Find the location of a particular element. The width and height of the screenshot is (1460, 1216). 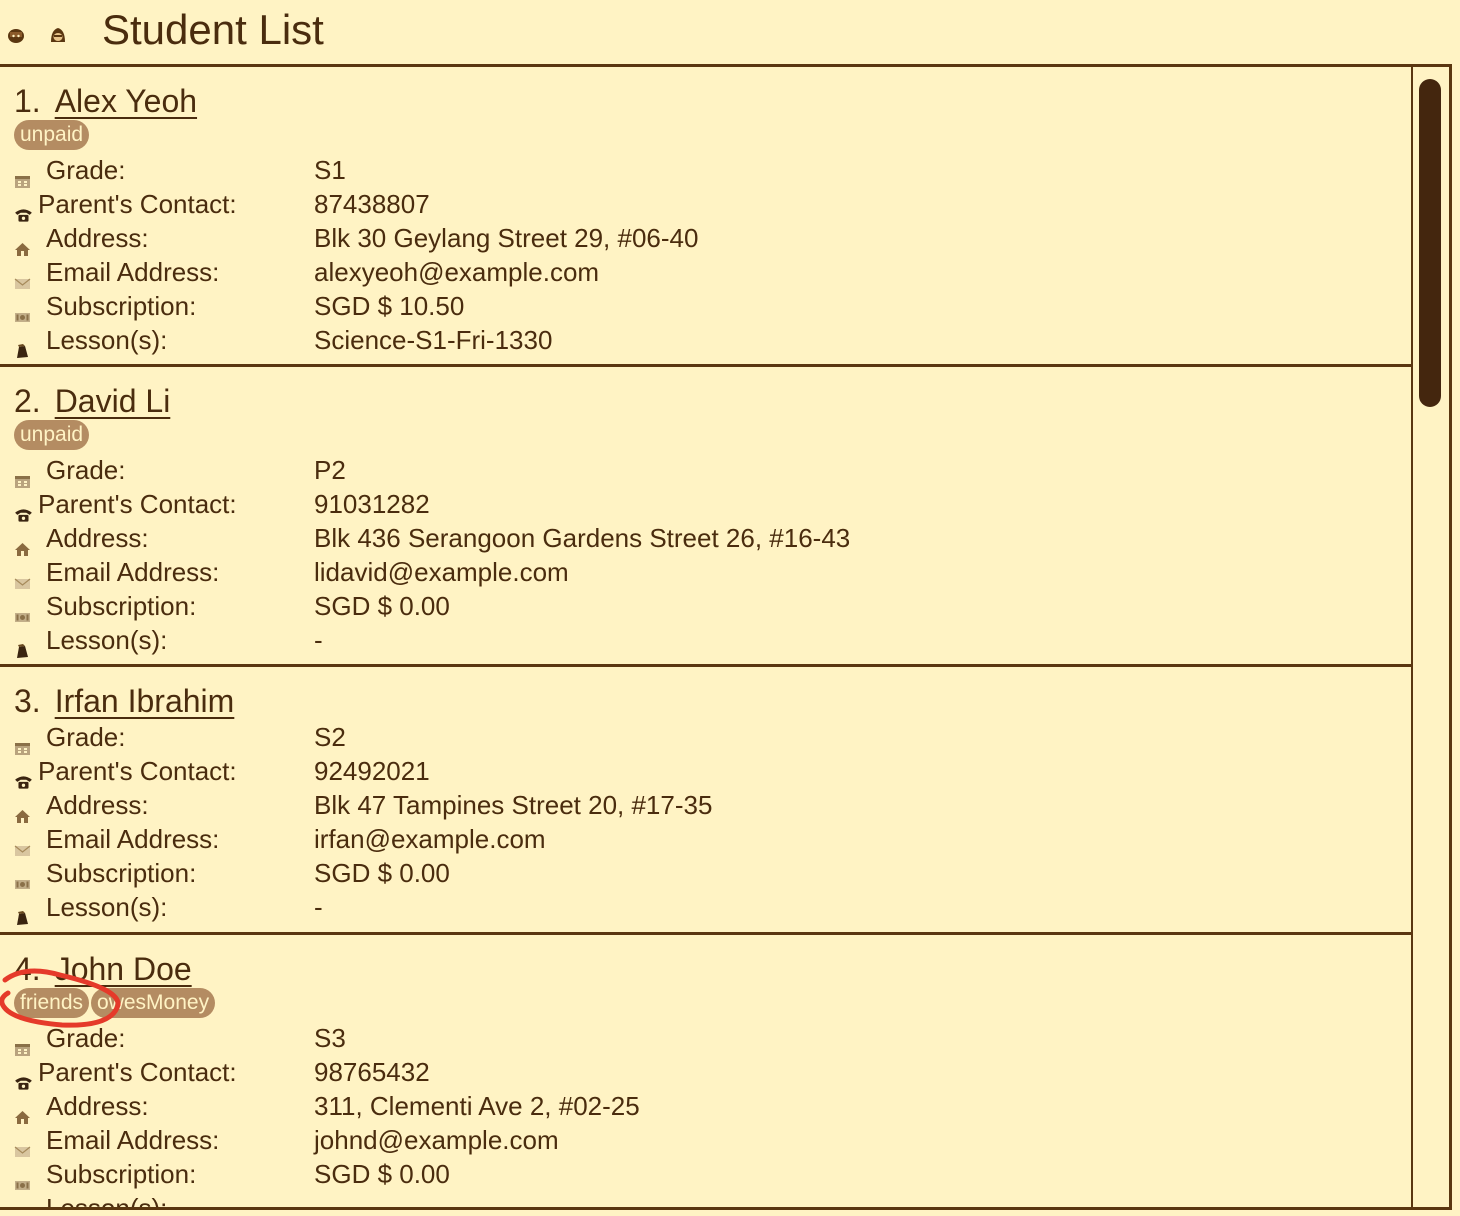

student-name-line: 2. David Li is located at coordinates (92, 401).